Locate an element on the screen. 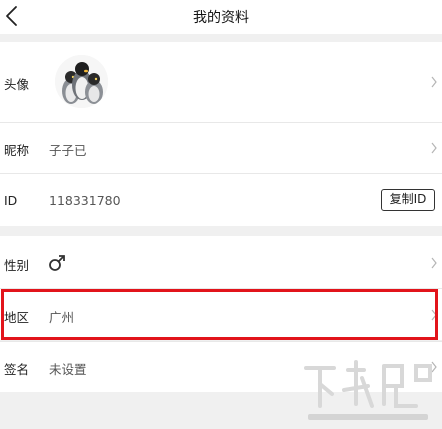 This screenshot has width=442, height=429. nickname-label: 昵称 is located at coordinates (17, 150).